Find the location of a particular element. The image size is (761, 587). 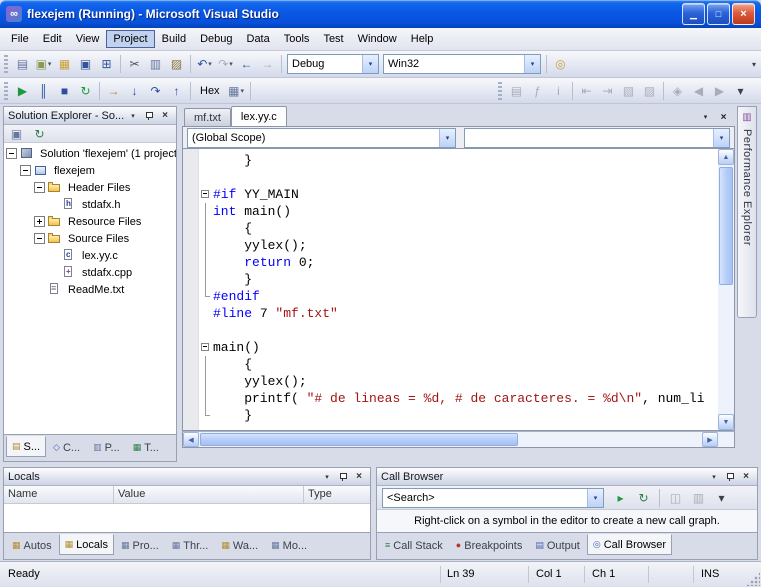

increase-indent-icon: ⇥ is located at coordinates (607, 90).